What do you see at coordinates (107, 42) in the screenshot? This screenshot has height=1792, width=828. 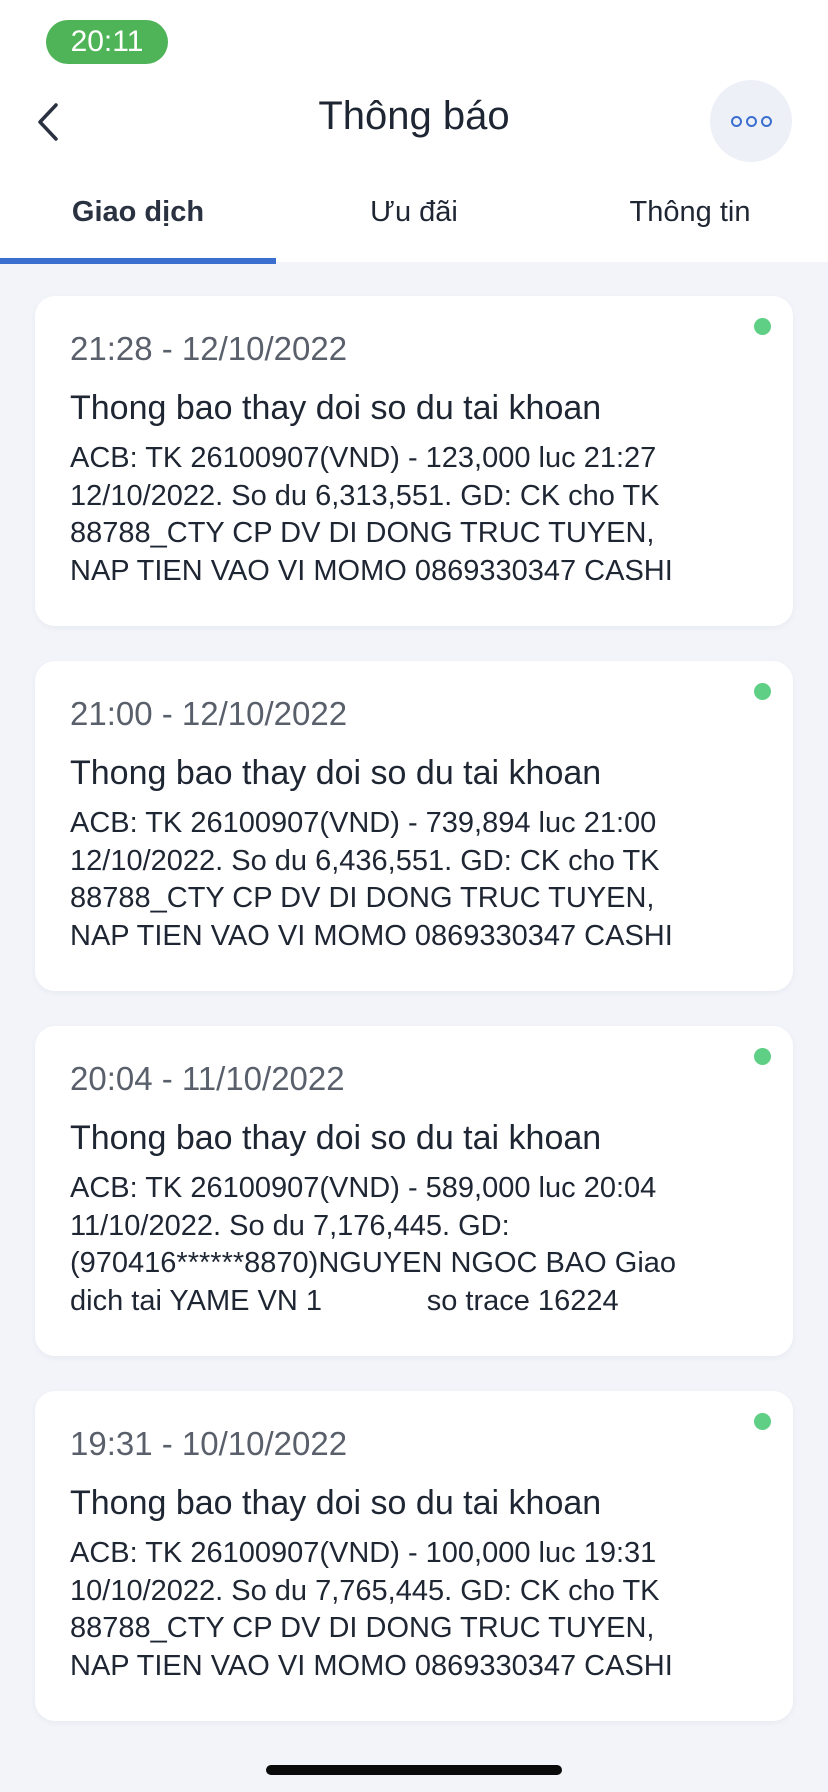 I see `status-time: 20:11` at bounding box center [107, 42].